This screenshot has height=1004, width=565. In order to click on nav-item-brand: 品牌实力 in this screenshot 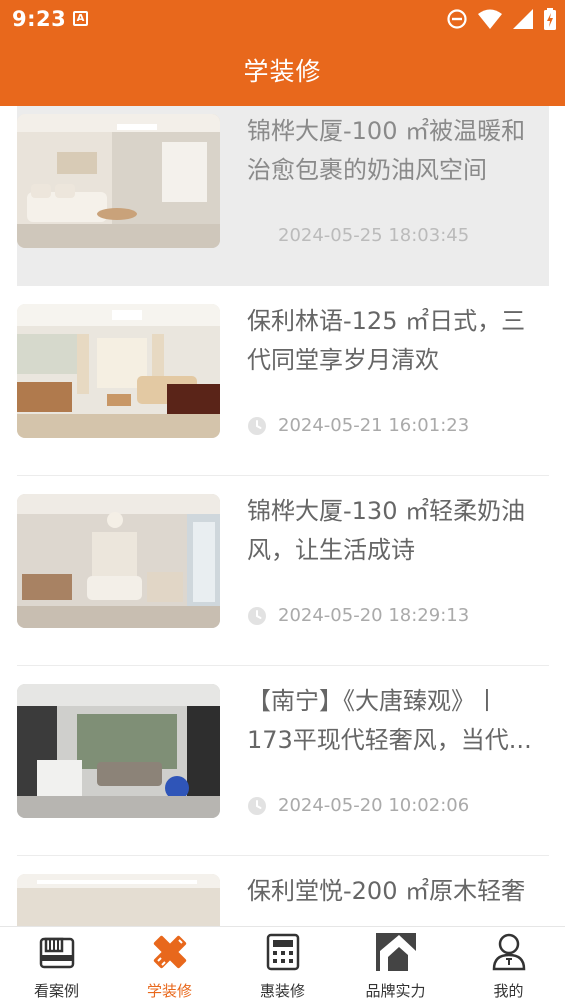, I will do `click(395, 965)`.